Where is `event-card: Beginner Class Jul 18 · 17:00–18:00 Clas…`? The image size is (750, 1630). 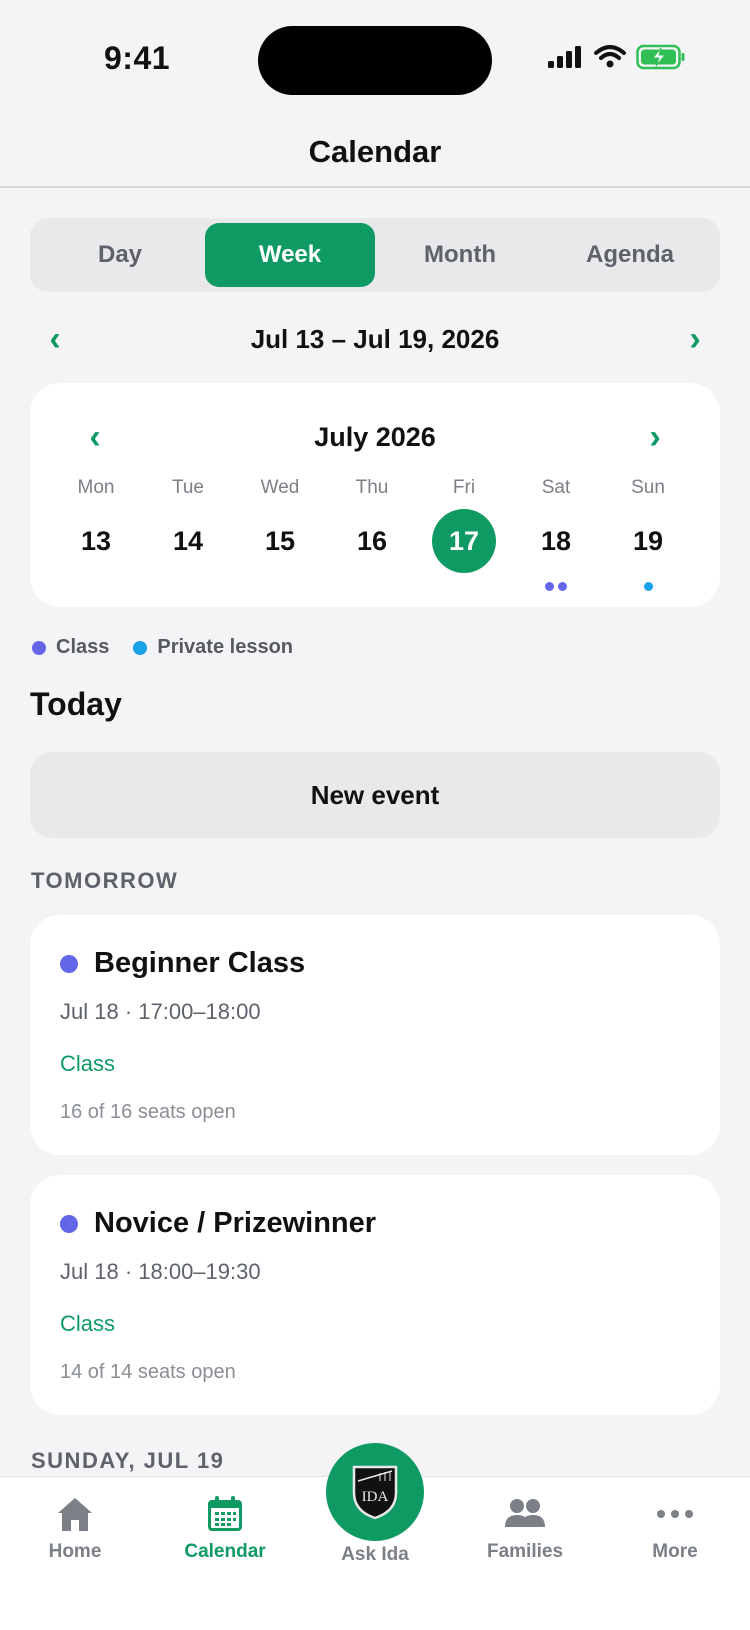
event-card: Beginner Class Jul 18 · 17:00–18:00 Clas… is located at coordinates (375, 1035).